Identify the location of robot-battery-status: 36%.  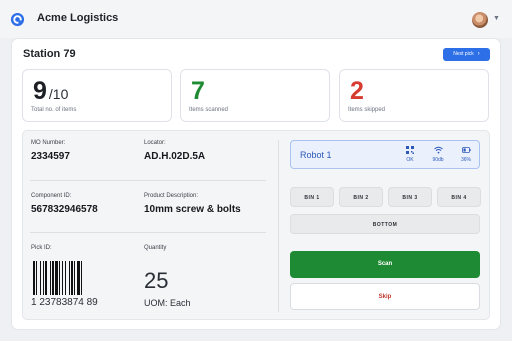
(466, 154).